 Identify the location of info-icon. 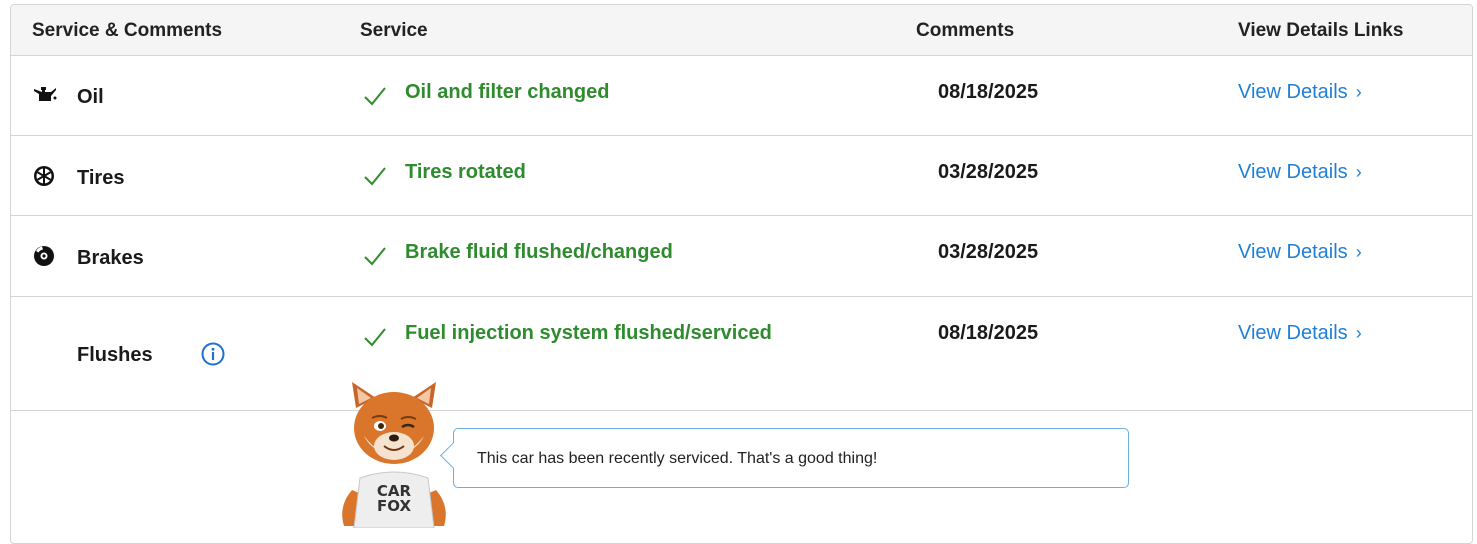
(213, 354).